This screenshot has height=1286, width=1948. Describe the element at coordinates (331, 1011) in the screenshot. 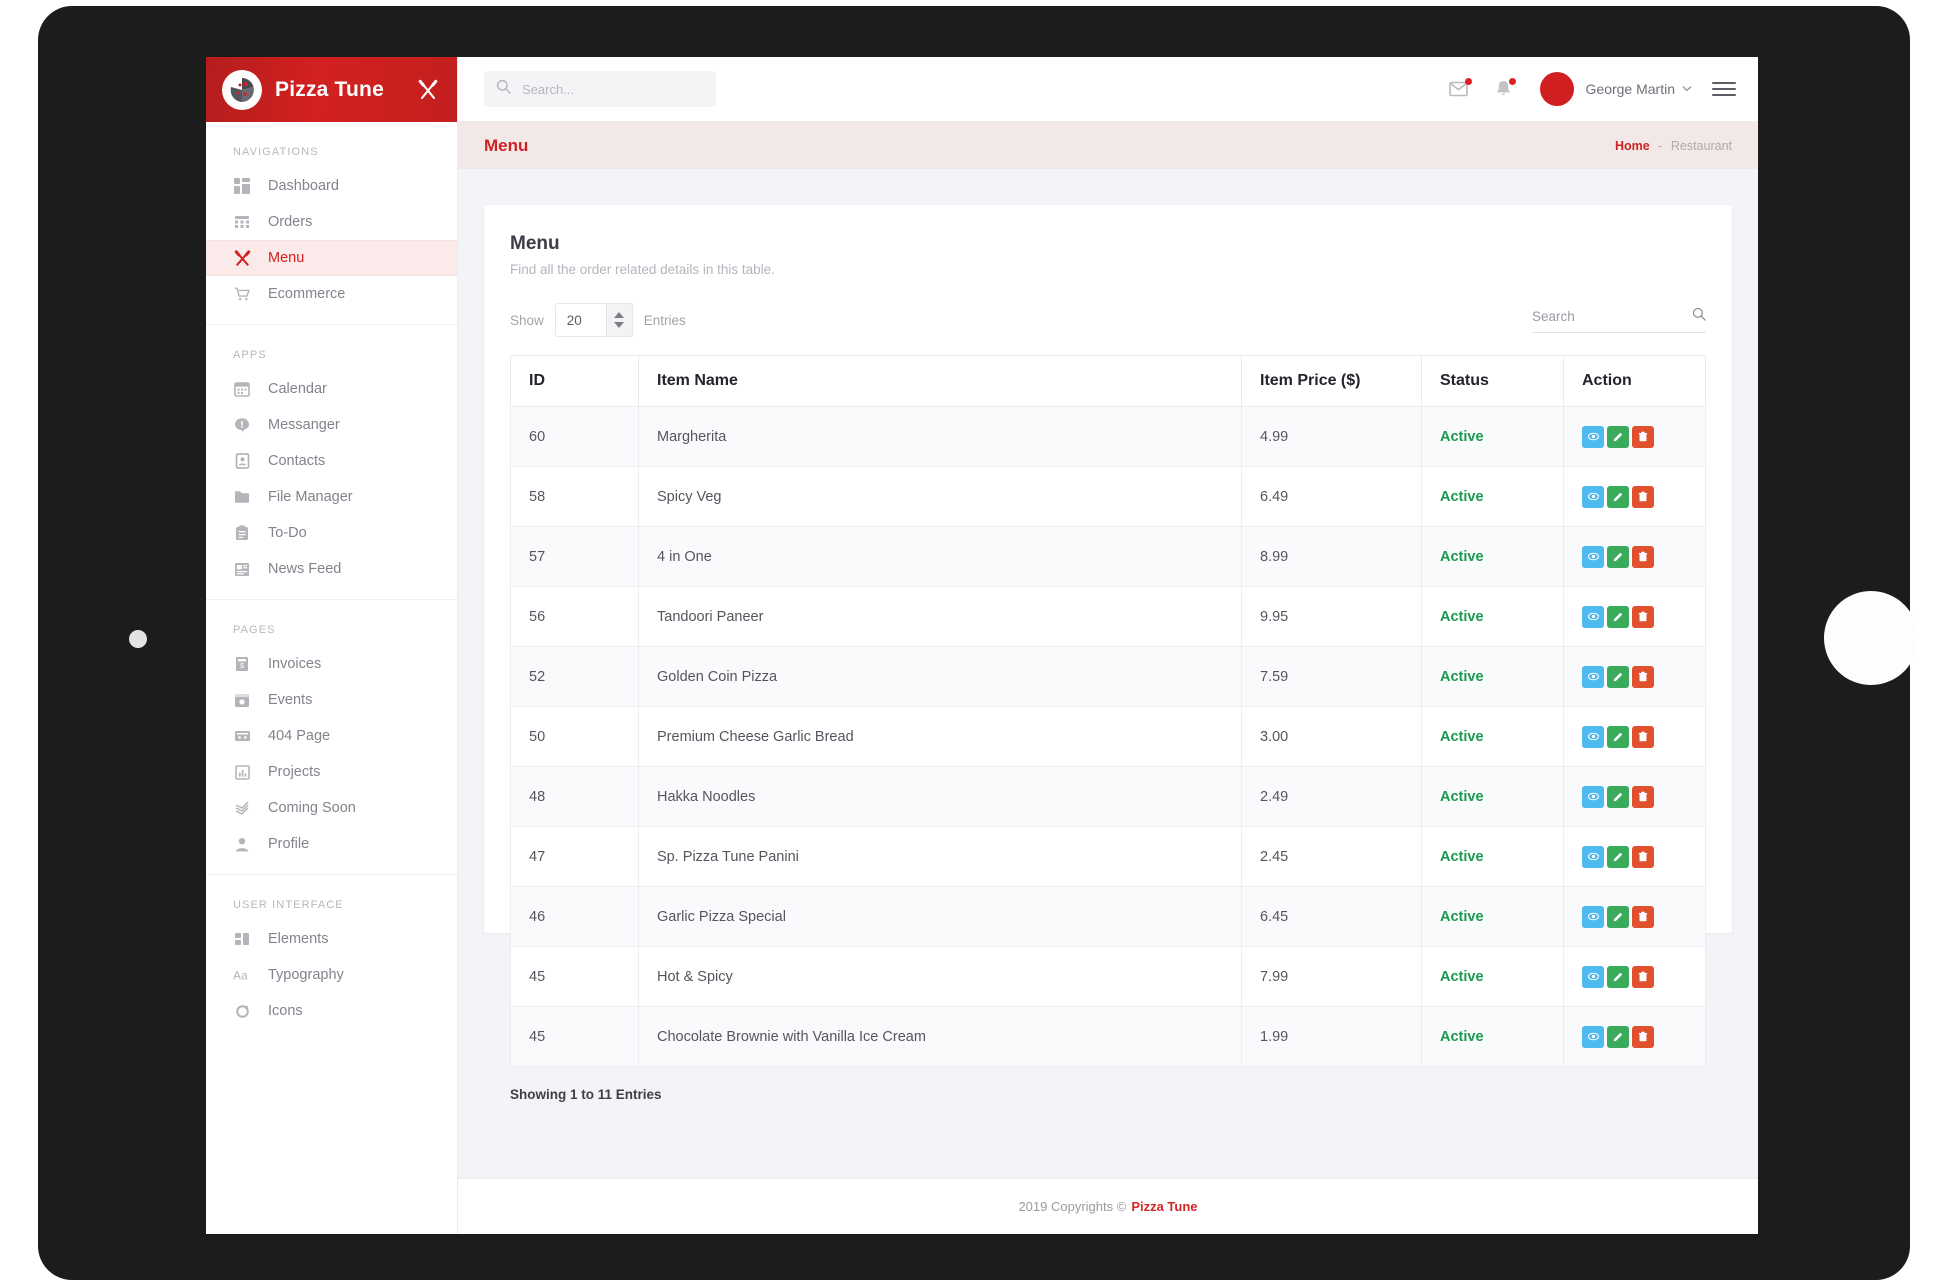

I see `sidebar-item-icons: Icons` at that location.